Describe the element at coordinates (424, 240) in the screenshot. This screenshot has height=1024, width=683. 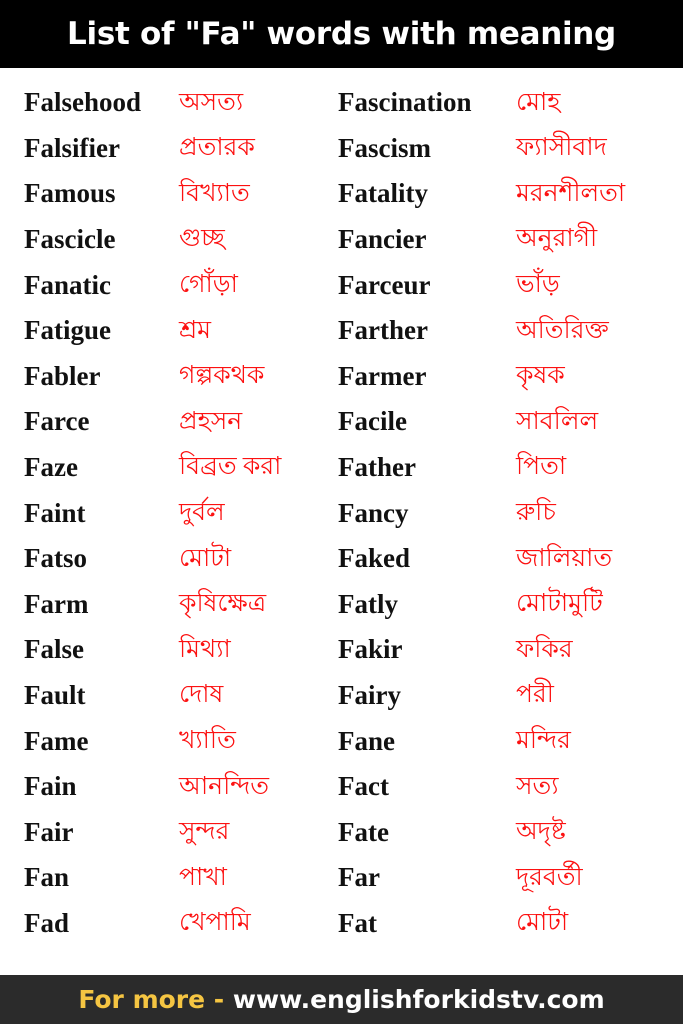
I see `word-cell: Fancier` at that location.